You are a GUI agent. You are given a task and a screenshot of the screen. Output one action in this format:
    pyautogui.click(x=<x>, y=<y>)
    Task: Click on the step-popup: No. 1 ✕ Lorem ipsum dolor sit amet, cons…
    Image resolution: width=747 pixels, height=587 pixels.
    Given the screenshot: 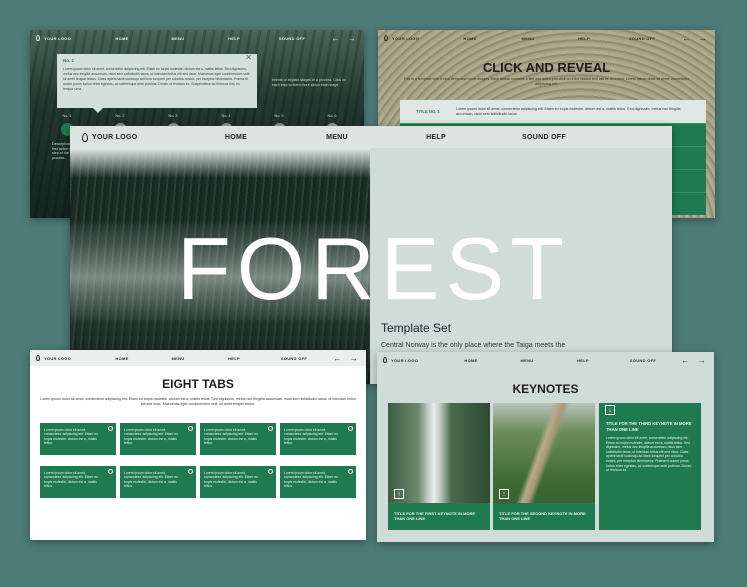 What is the action you would take?
    pyautogui.click(x=157, y=83)
    